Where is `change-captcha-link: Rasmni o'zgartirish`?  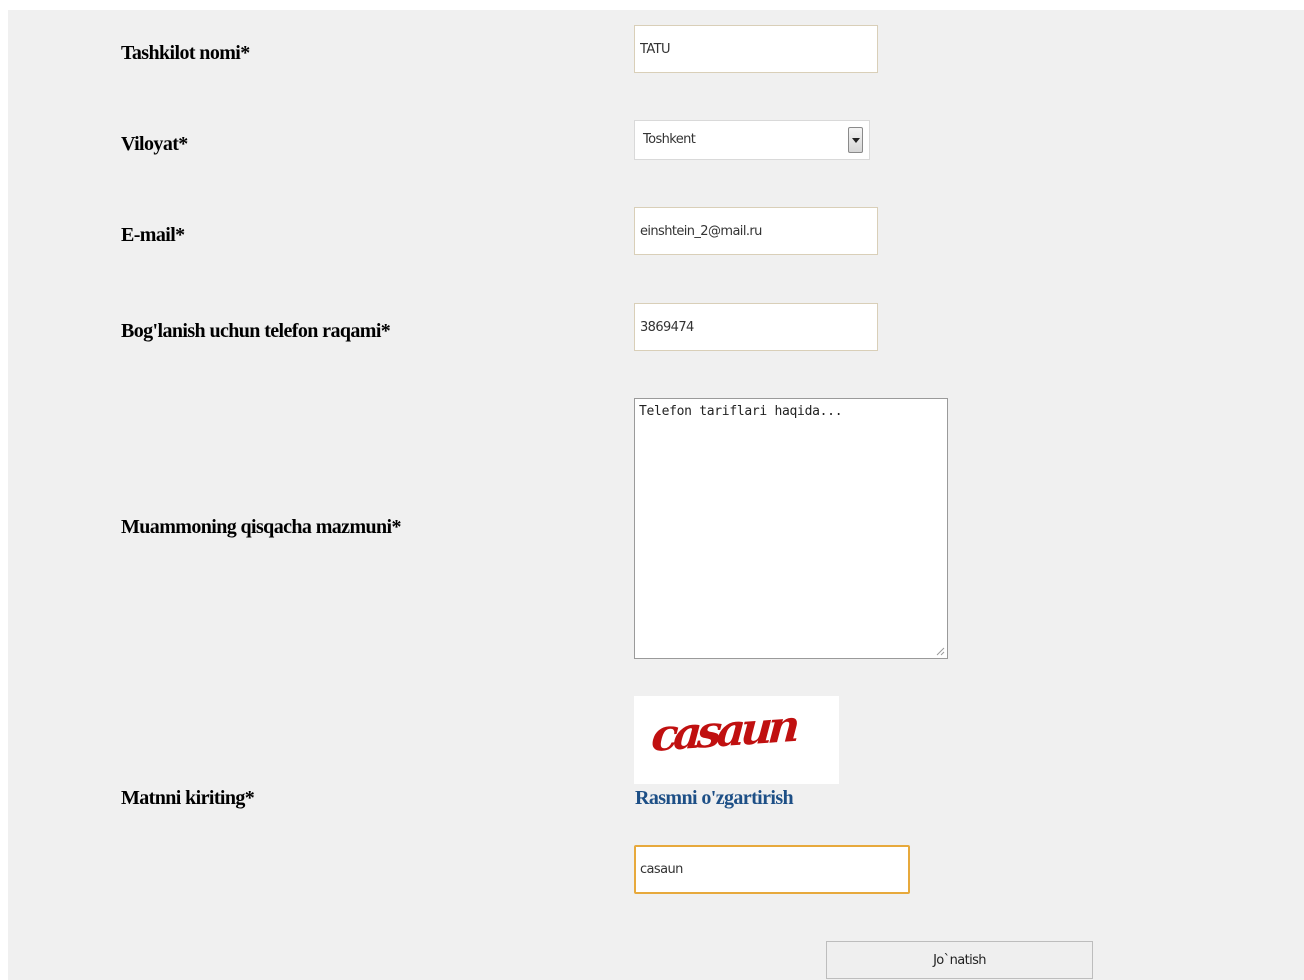 change-captcha-link: Rasmni o'zgartirish is located at coordinates (714, 798).